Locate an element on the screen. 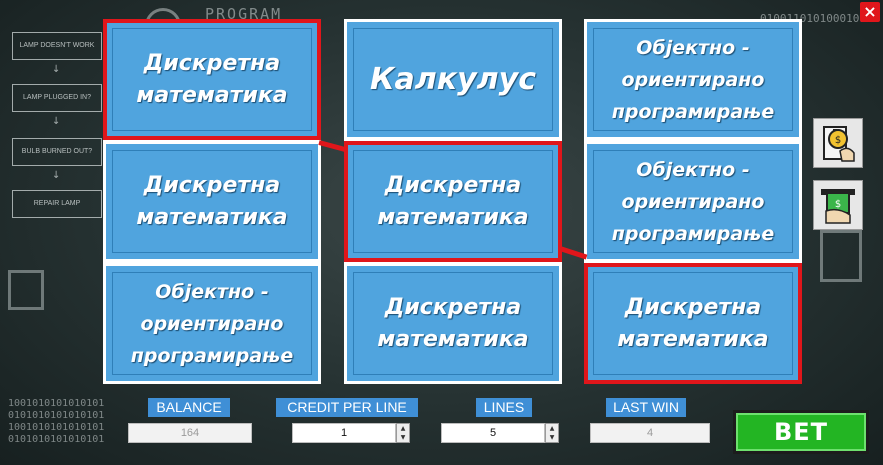 The image size is (883, 465). coin-insert-icon: $ is located at coordinates (839, 144).